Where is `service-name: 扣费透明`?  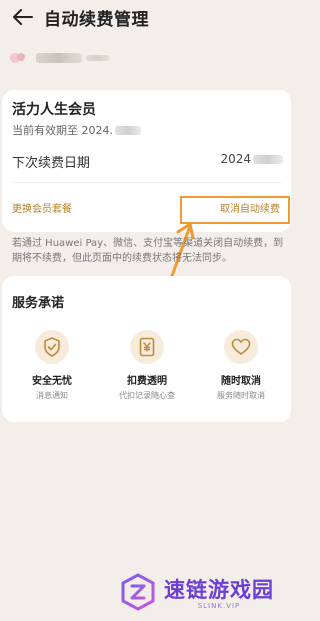 service-name: 扣费透明 is located at coordinates (147, 381).